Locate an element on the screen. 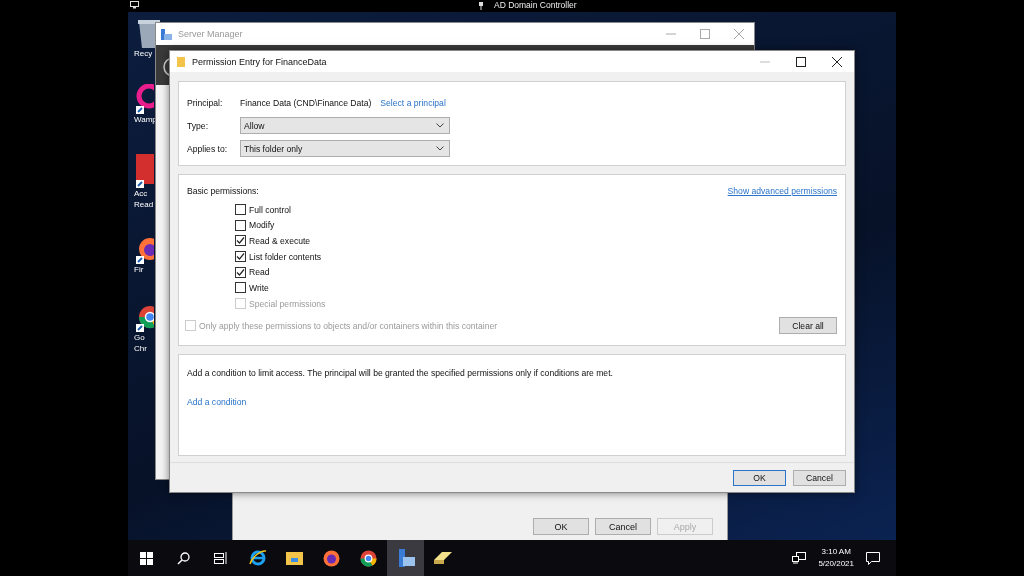  fox-browser-icon is located at coordinates (331, 558).